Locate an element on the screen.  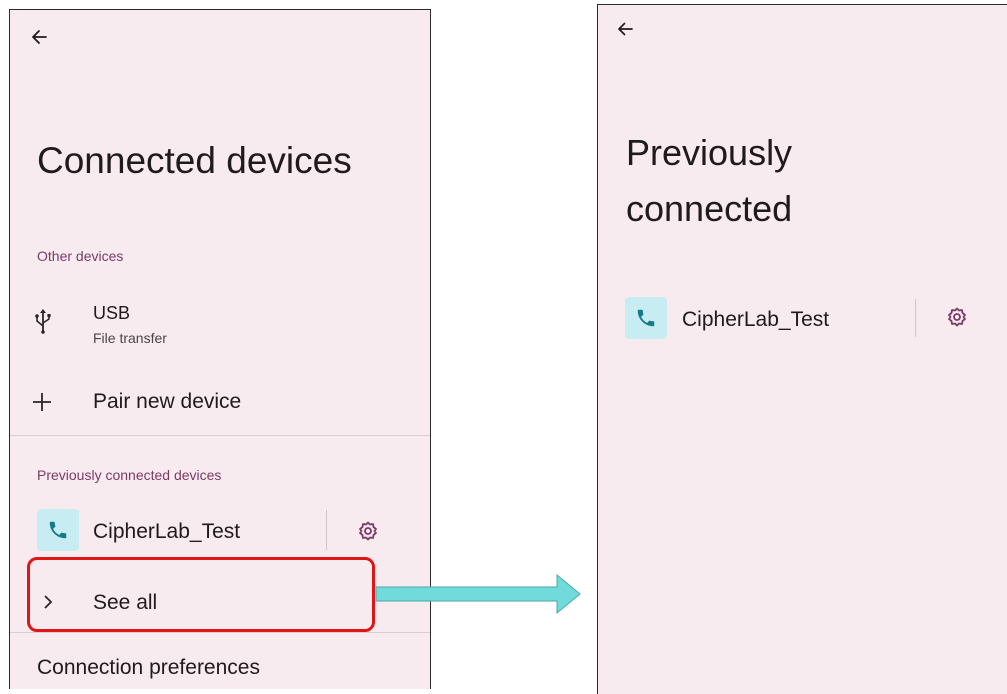
plus-icon is located at coordinates (42, 402).